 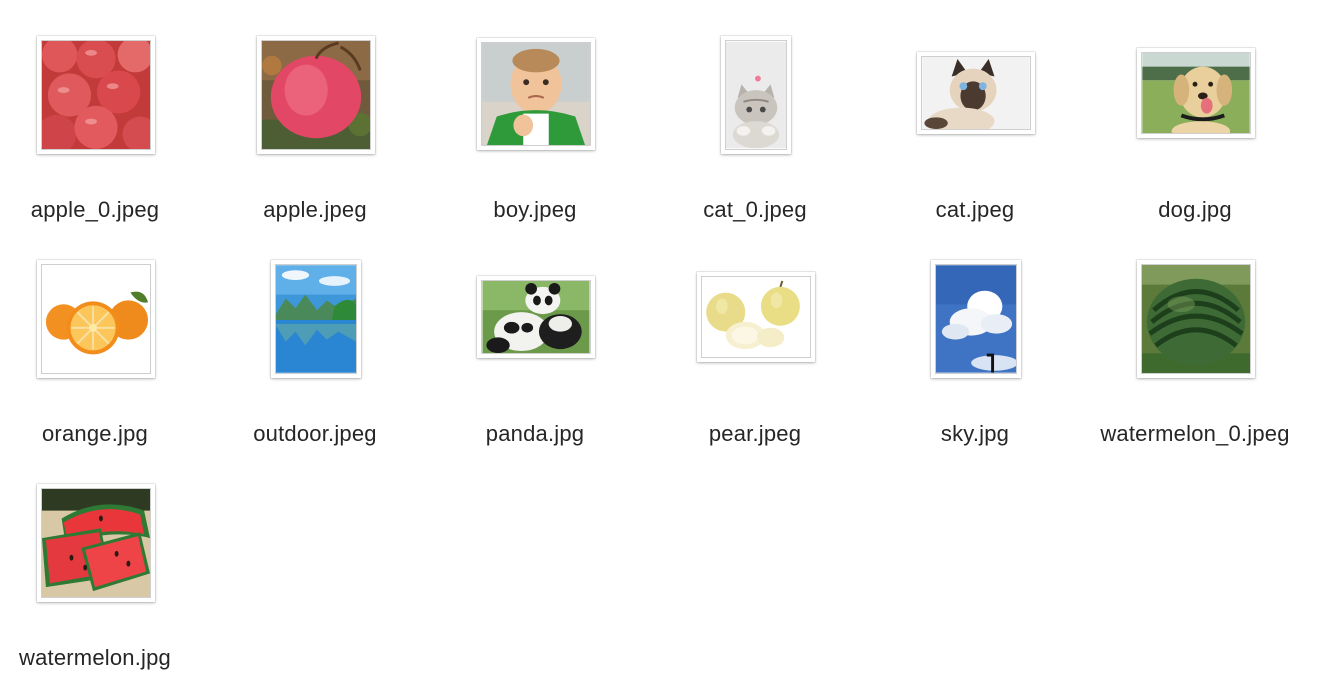 I want to click on landscape-thumbnail-icon, so click(x=316, y=319).